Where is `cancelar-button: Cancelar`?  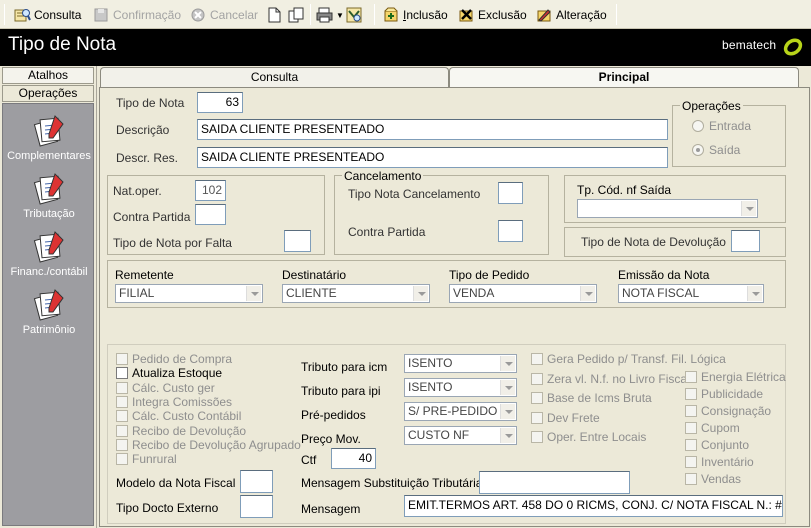 cancelar-button: Cancelar is located at coordinates (224, 15).